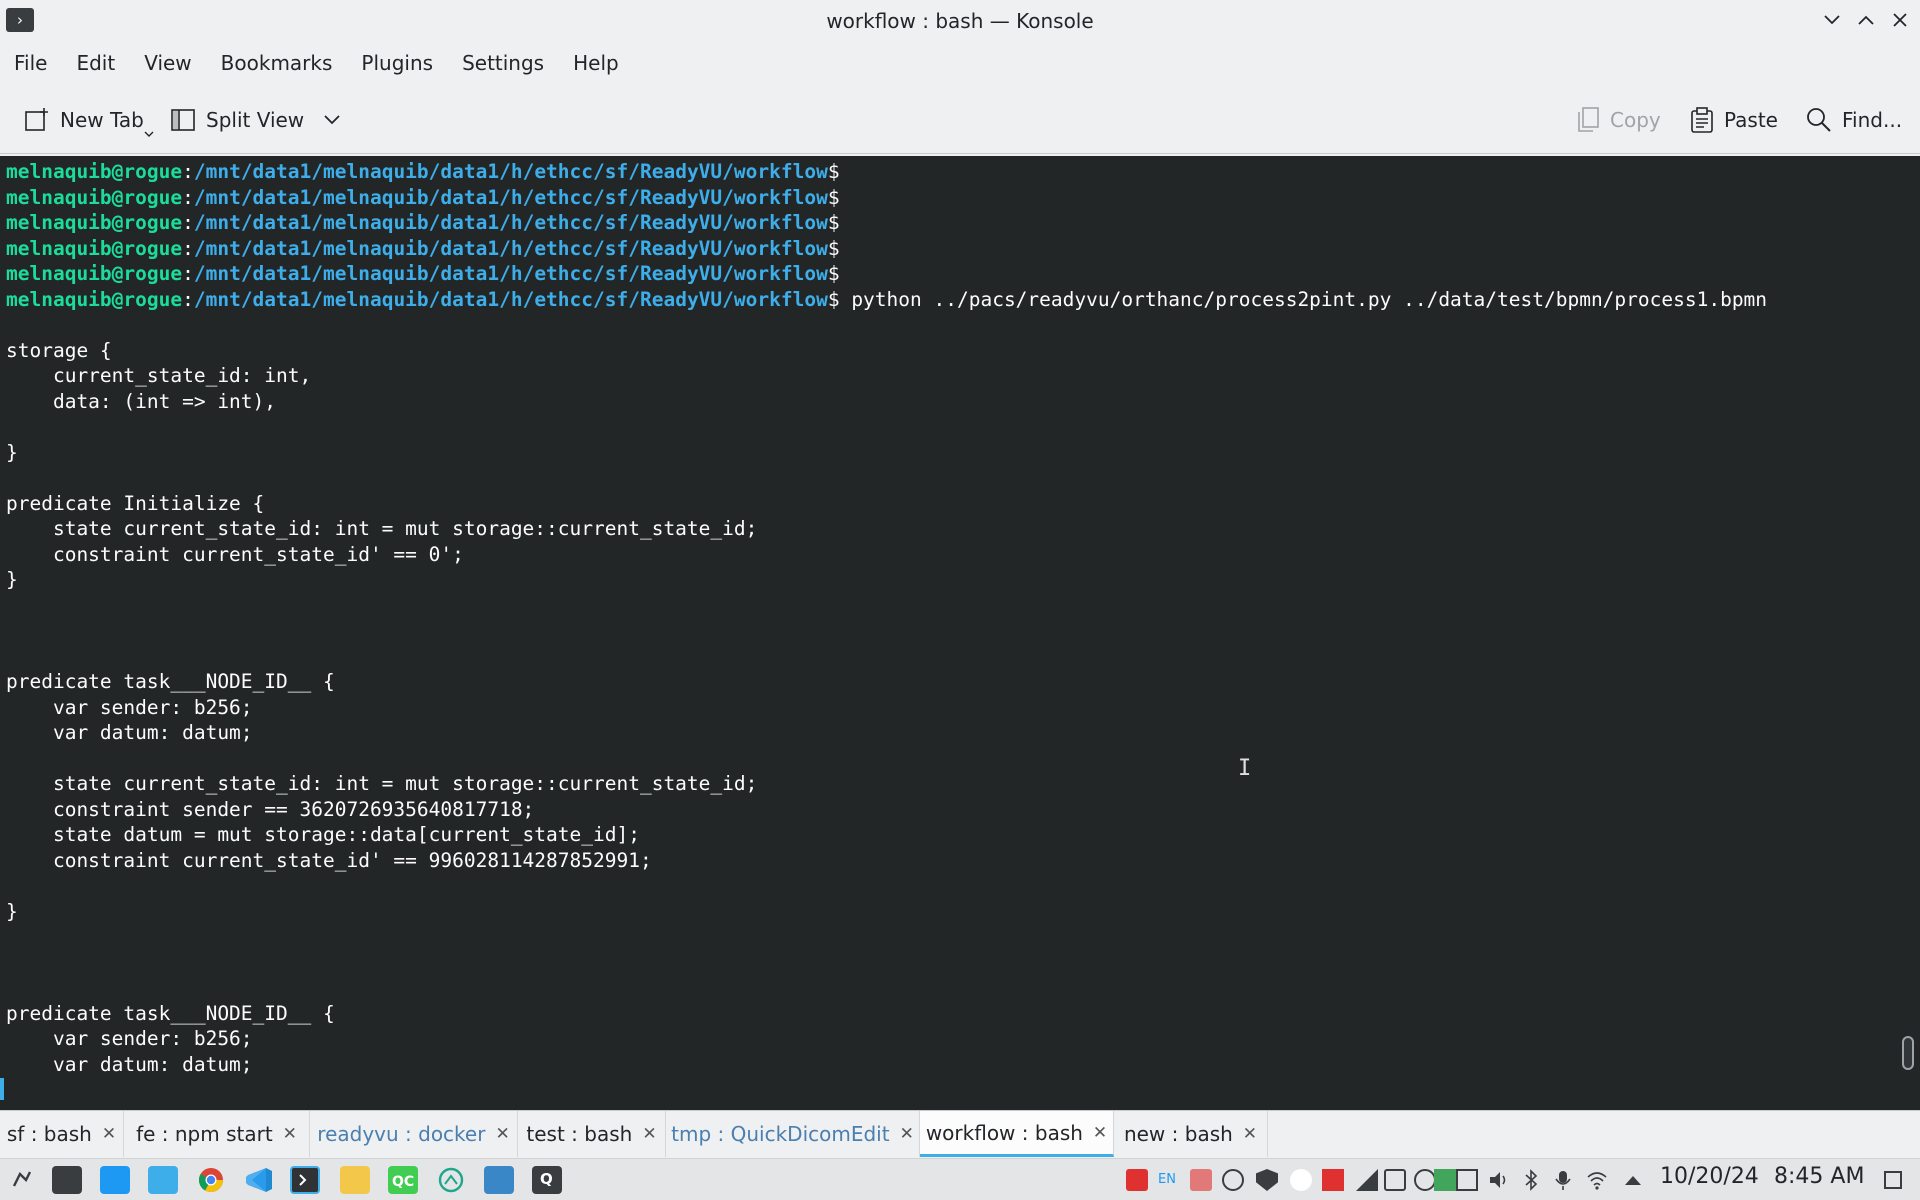 This screenshot has height=1200, width=1920. What do you see at coordinates (260, 120) in the screenshot?
I see `split-view-button: Split View` at bounding box center [260, 120].